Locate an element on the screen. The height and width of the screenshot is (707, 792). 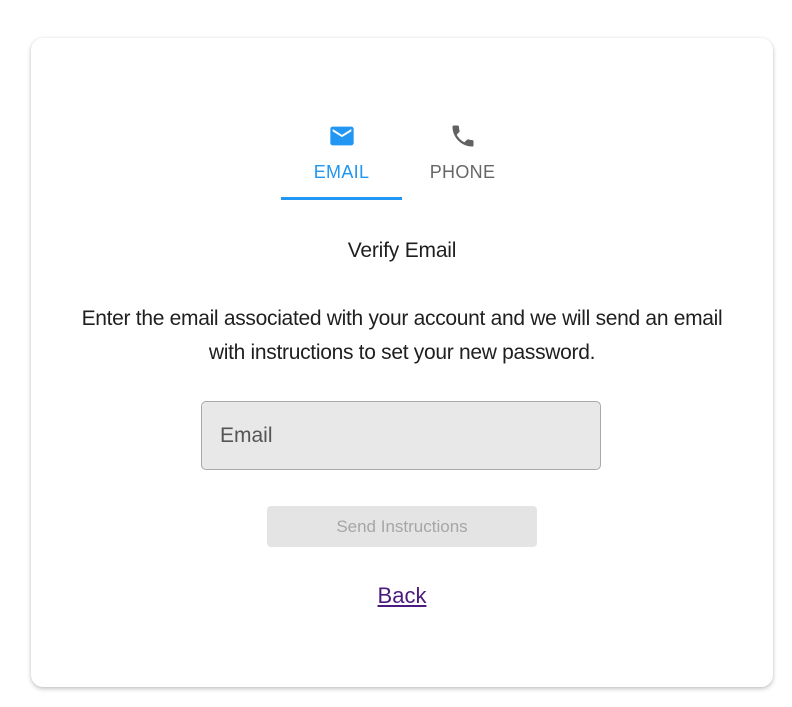
tab-email: EMAIL is located at coordinates (341, 159).